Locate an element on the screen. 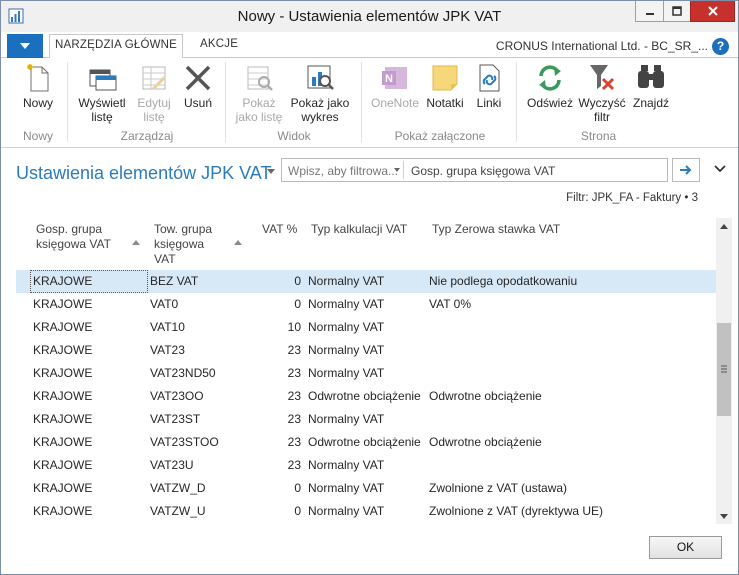 The image size is (739, 575). cell-tow-grupa: VAT0 is located at coordinates (164, 304).